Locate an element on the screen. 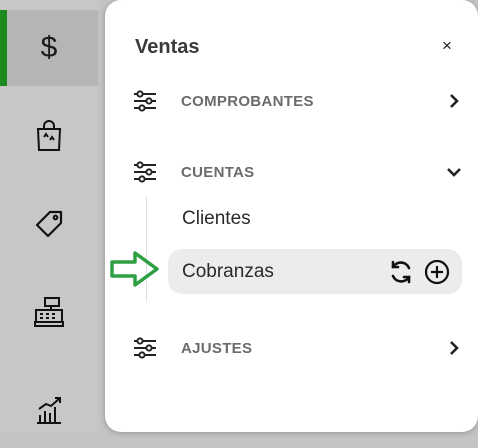 This screenshot has width=478, height=448. chevron-down-icon is located at coordinates (454, 172).